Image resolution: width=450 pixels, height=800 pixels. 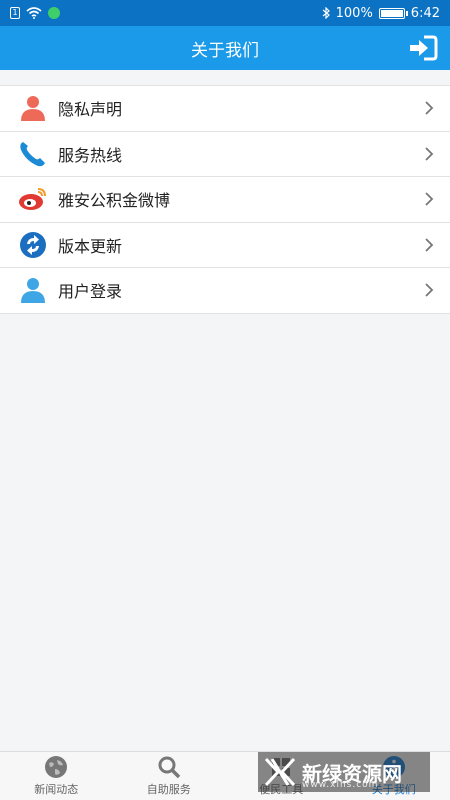 I want to click on watermark-mark-icon, so click(x=280, y=772).